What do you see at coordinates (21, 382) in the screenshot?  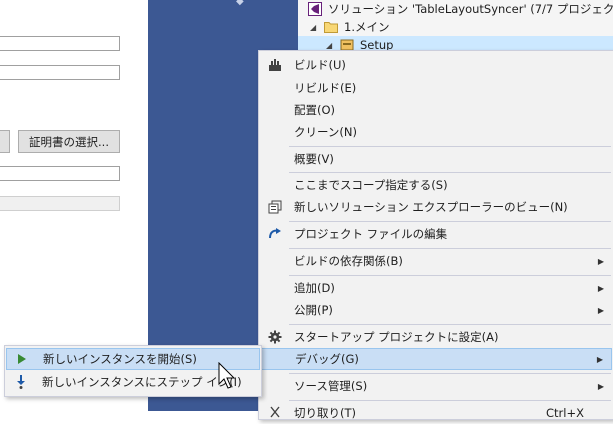 I see `step-into-icon` at bounding box center [21, 382].